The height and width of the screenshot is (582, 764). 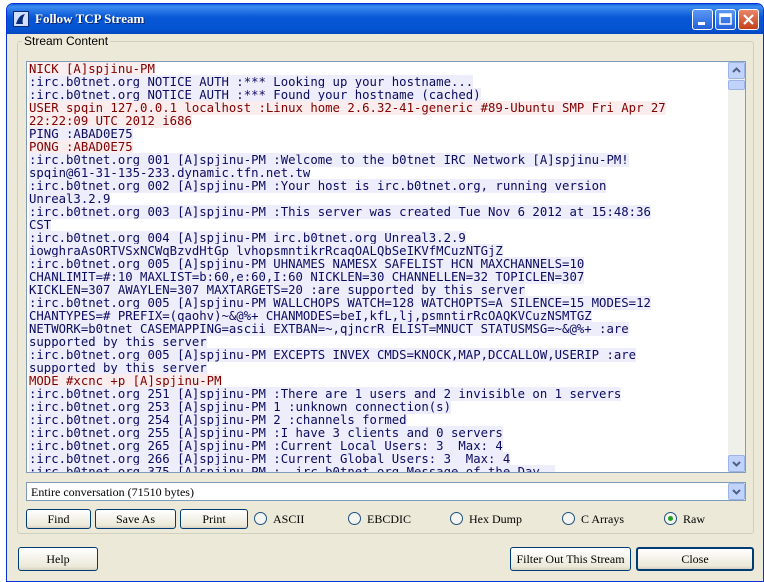 I want to click on chevron-up-icon, so click(x=736, y=70).